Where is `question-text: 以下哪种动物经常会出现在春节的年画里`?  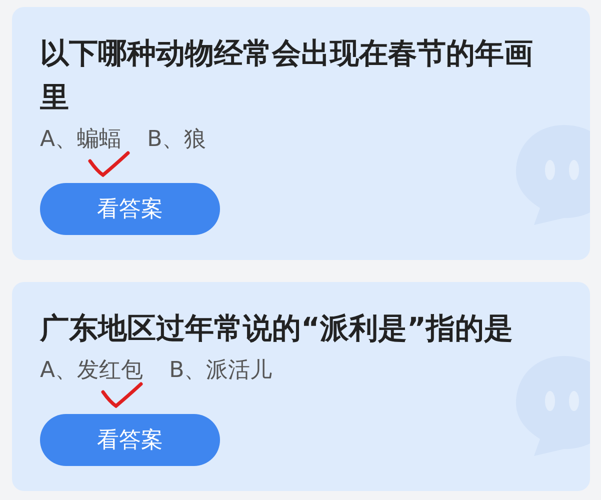
question-text: 以下哪种动物经常会出现在春节的年画里 is located at coordinates (287, 75).